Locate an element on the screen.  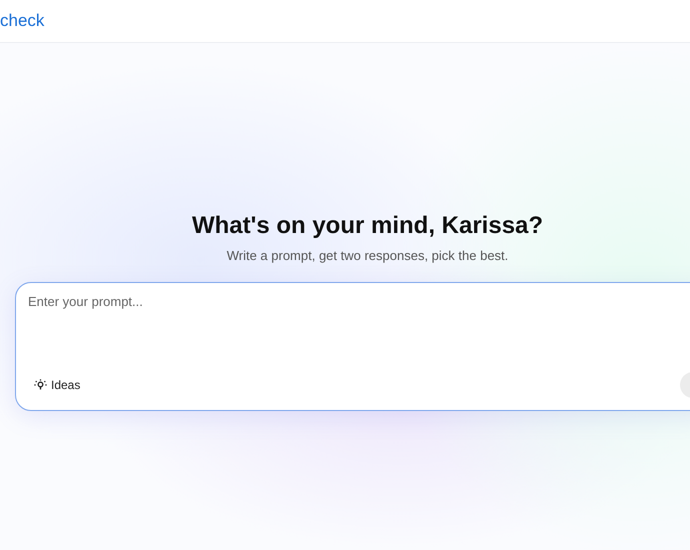
page-heading: What's on your mind, Karissa? is located at coordinates (368, 226).